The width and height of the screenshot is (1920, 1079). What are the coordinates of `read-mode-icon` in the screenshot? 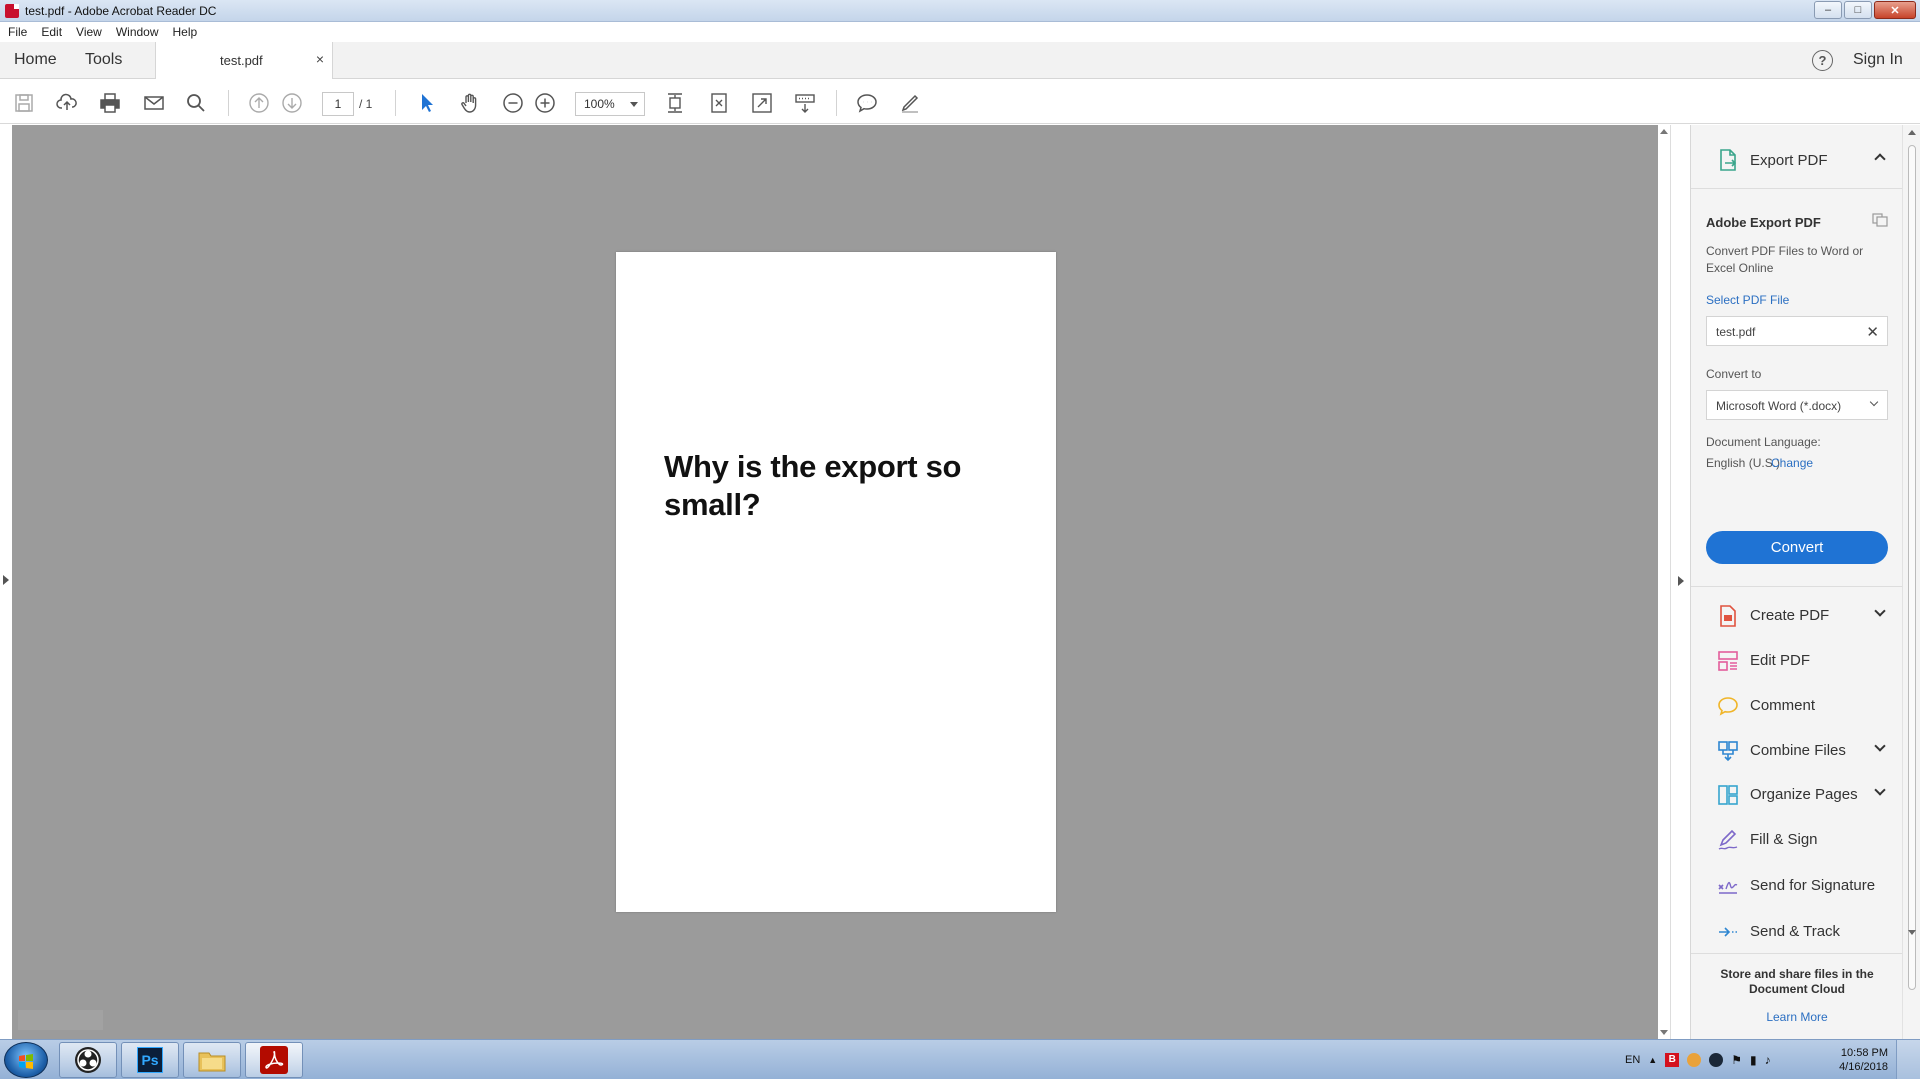 It's located at (805, 103).